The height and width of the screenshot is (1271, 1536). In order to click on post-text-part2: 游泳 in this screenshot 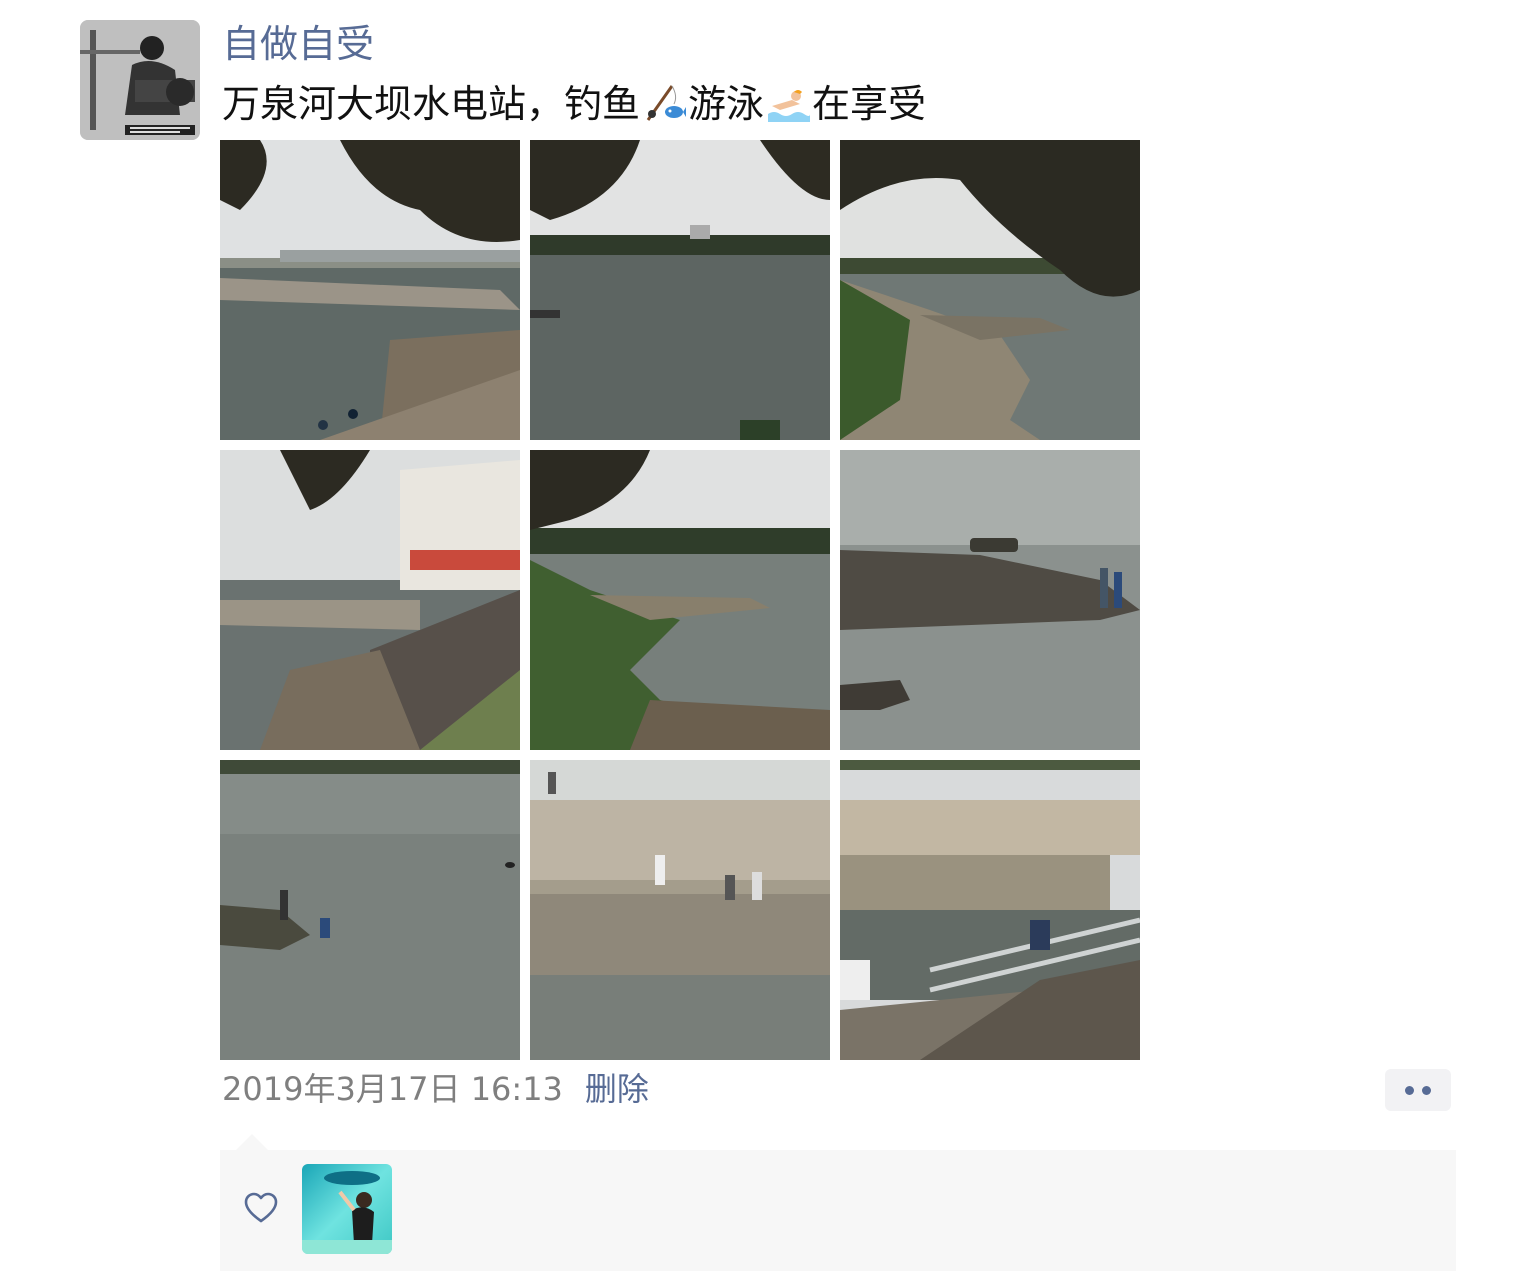, I will do `click(726, 104)`.